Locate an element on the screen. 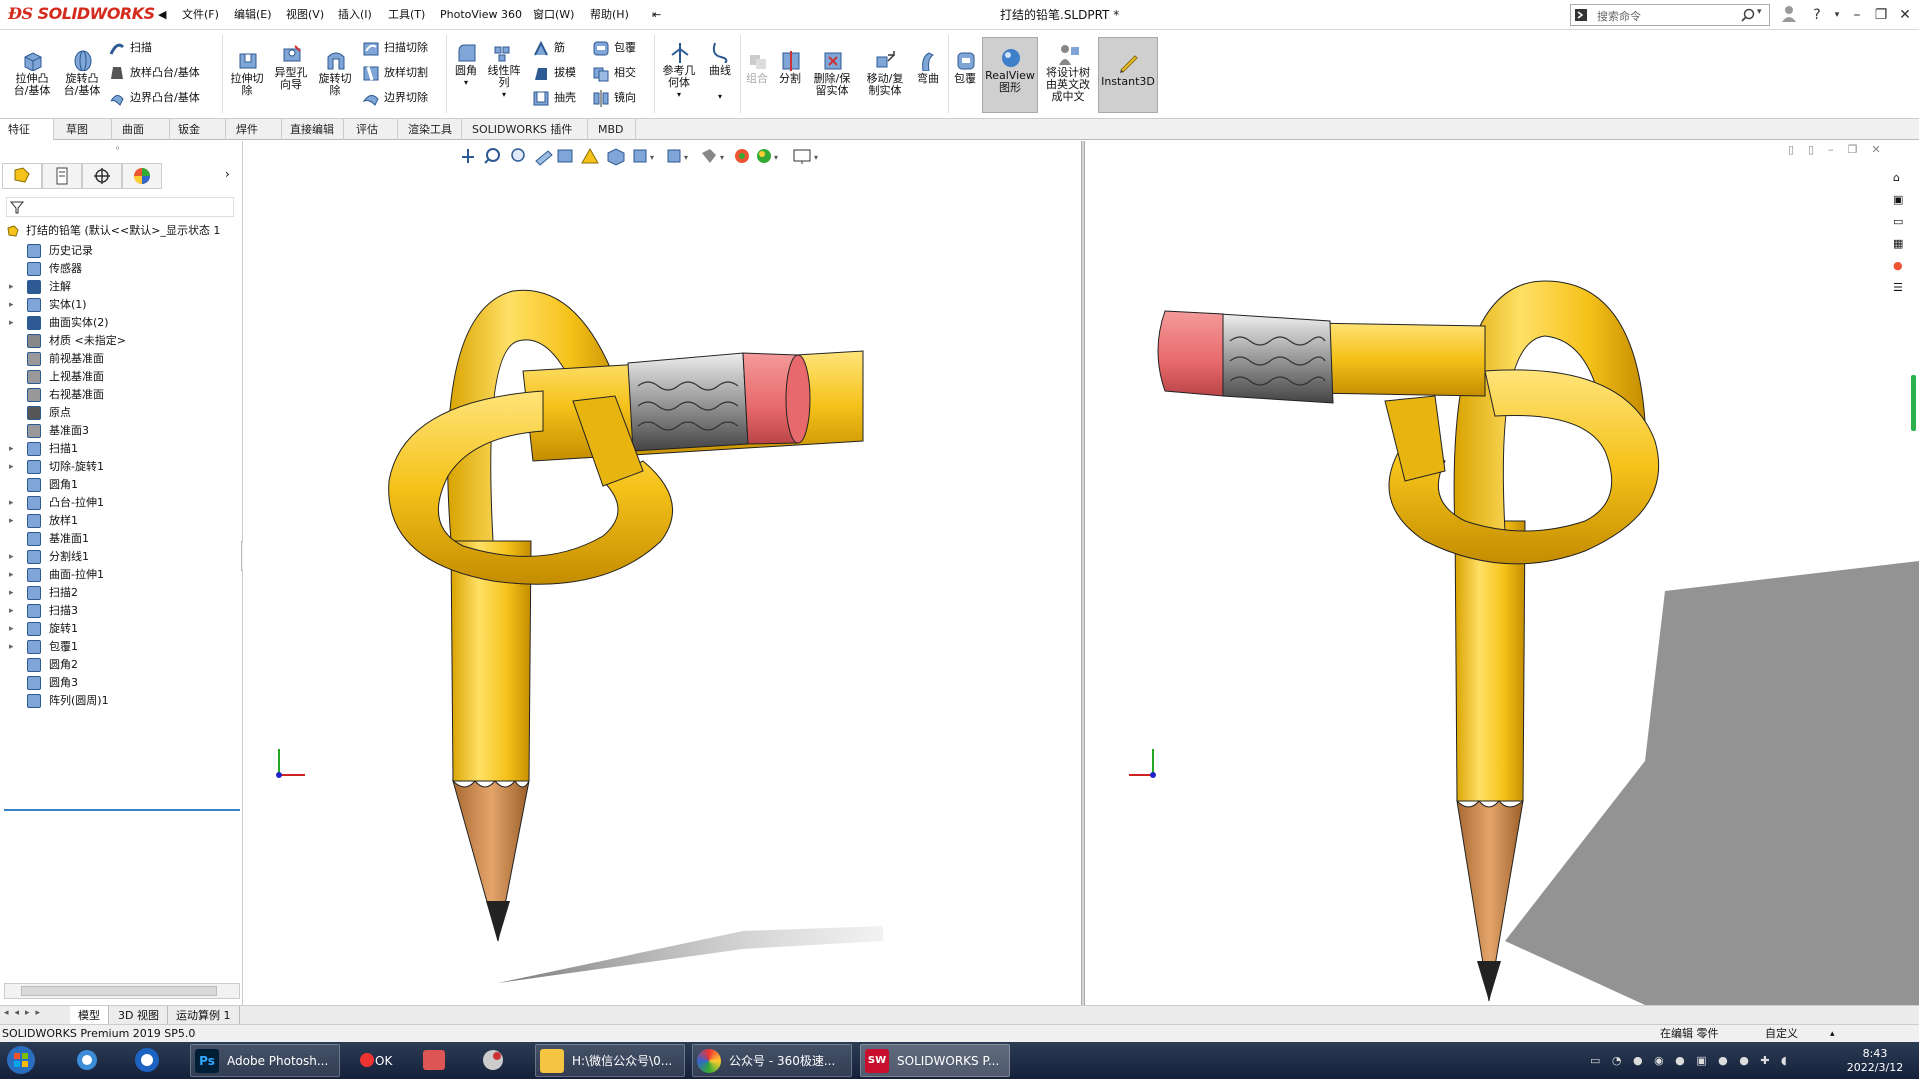  draft-button: 拔模 is located at coordinates (554, 73).